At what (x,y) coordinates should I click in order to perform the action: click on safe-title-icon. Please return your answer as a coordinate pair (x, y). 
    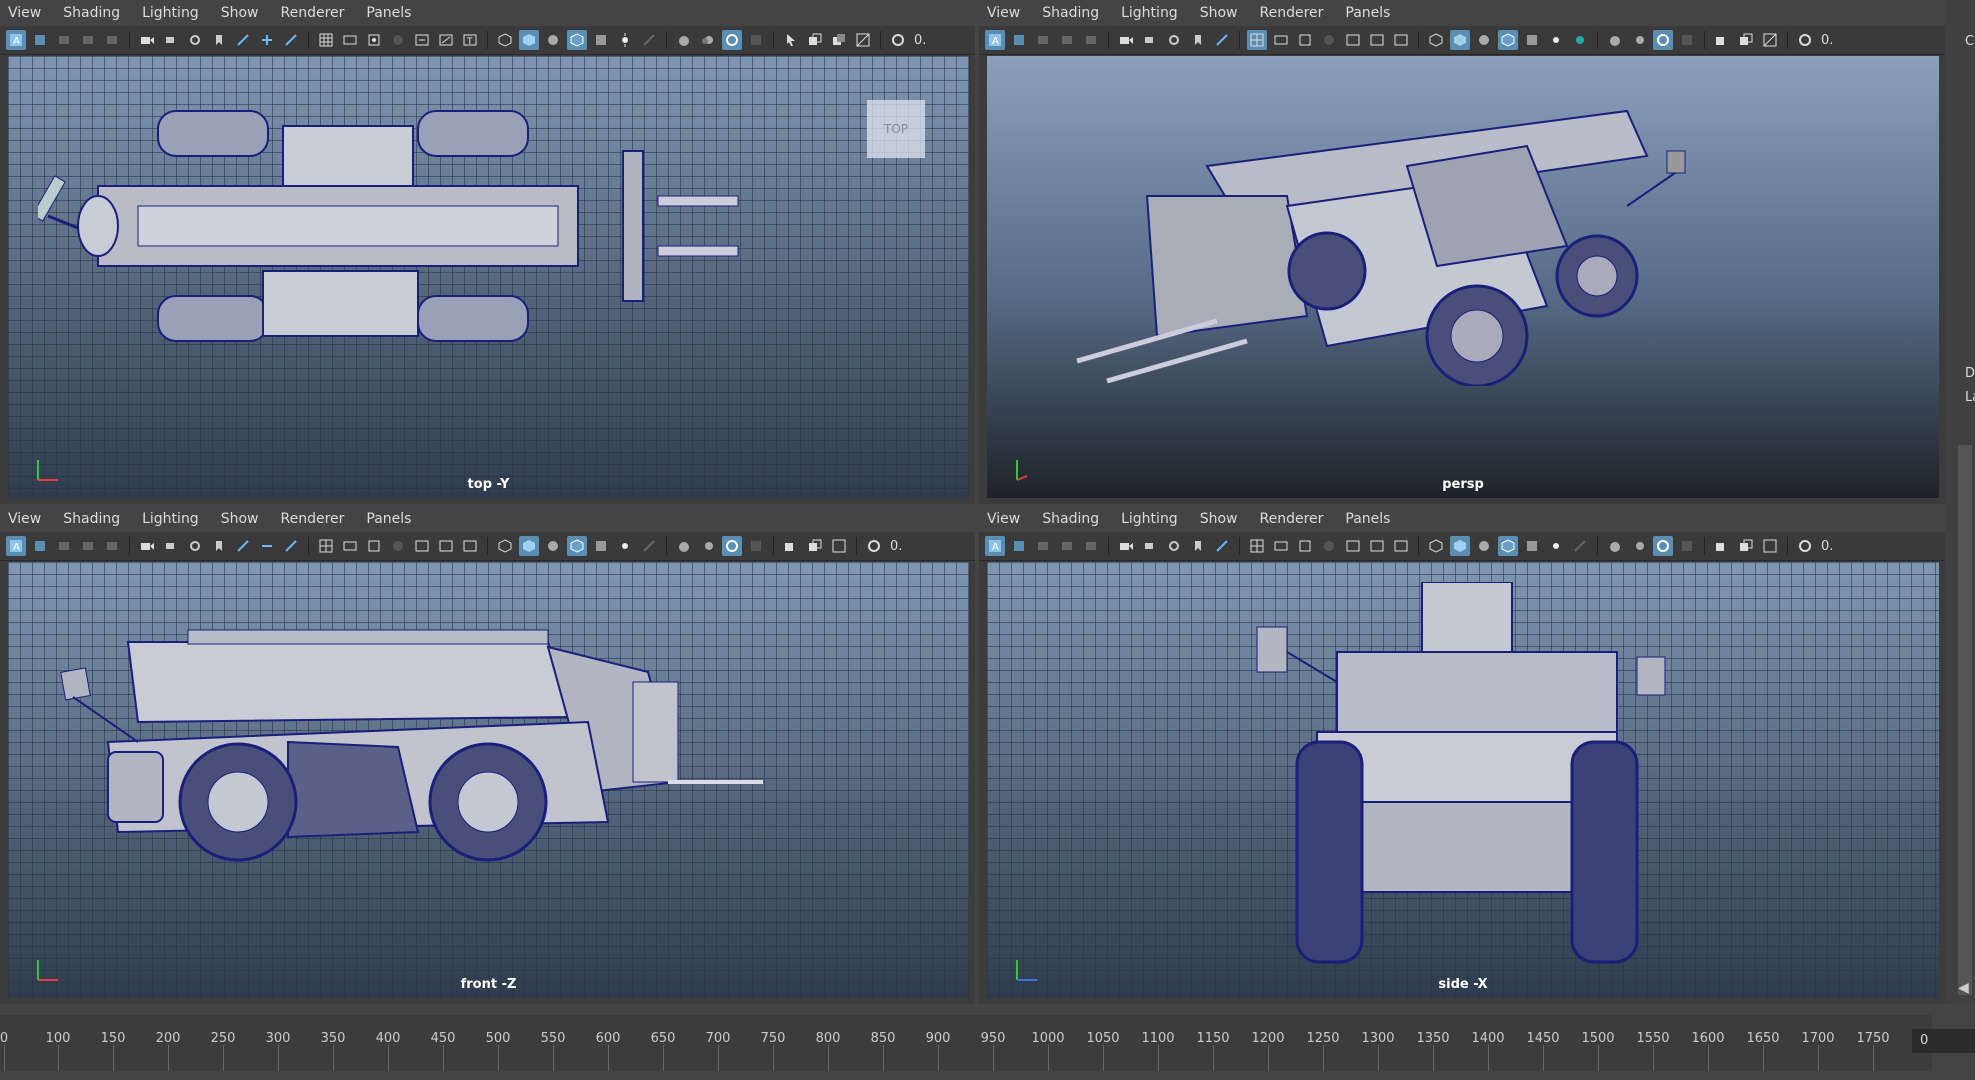
    Looking at the image, I should click on (1401, 546).